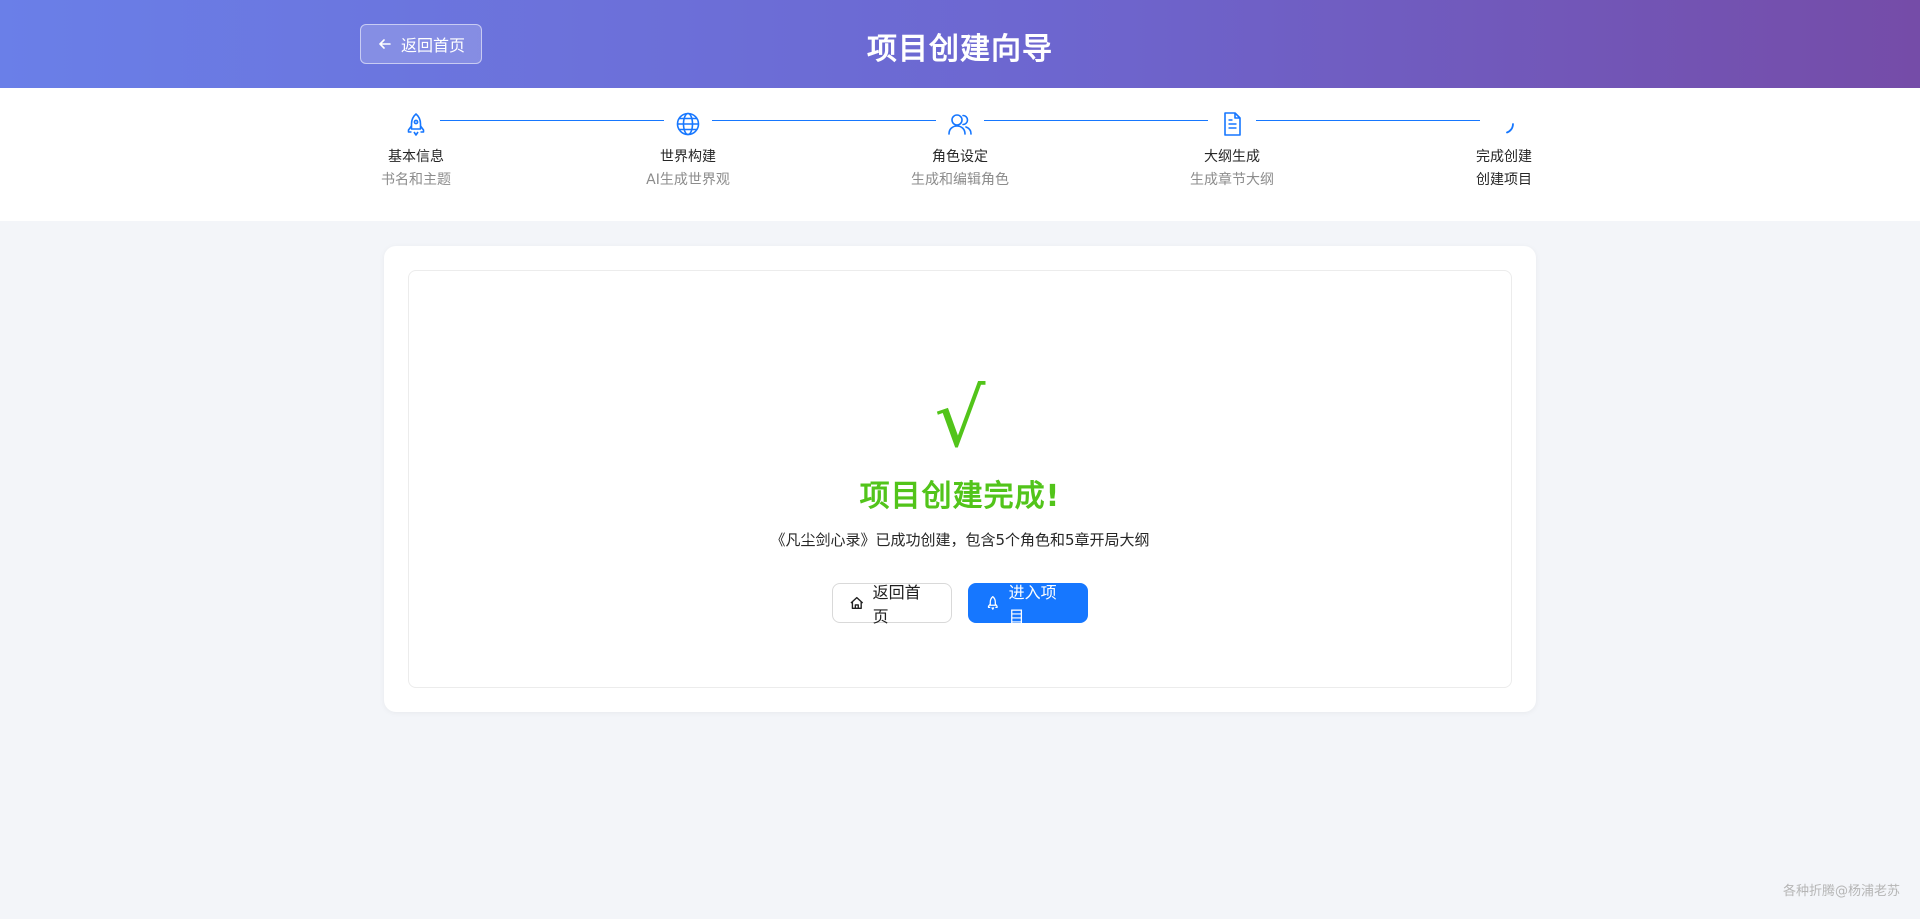  I want to click on loading-icon, so click(1504, 124).